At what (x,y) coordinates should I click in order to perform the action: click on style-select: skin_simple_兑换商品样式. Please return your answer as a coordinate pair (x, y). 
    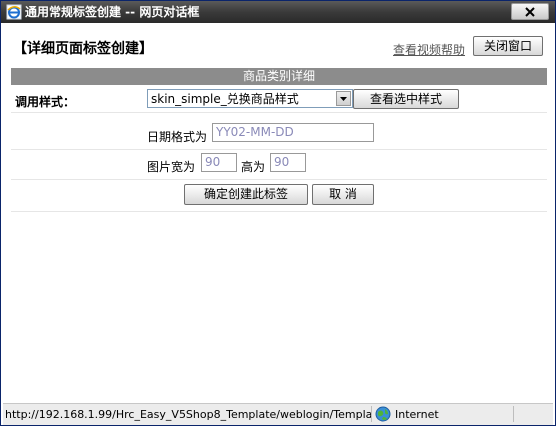
    Looking at the image, I should click on (250, 98).